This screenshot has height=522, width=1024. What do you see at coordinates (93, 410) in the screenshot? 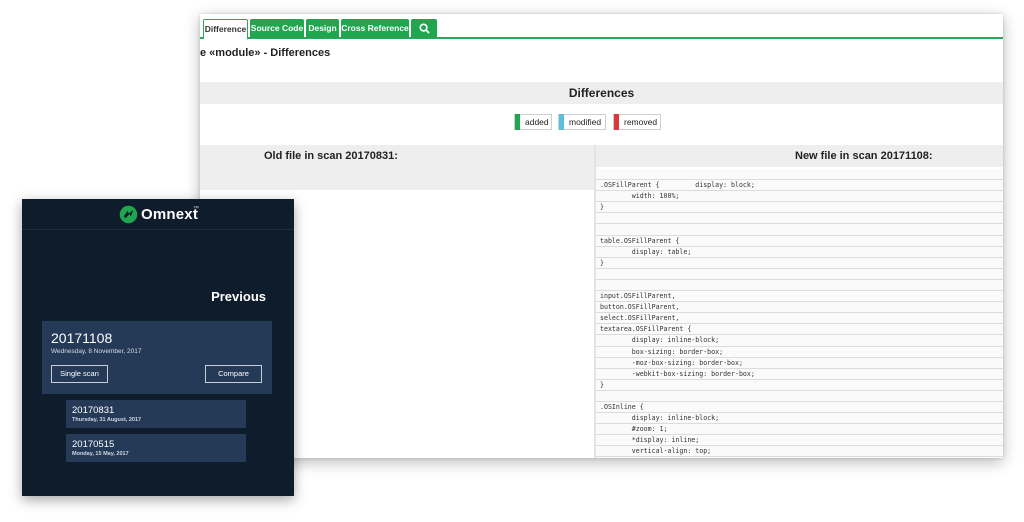
I see `scan-id: 20170831` at bounding box center [93, 410].